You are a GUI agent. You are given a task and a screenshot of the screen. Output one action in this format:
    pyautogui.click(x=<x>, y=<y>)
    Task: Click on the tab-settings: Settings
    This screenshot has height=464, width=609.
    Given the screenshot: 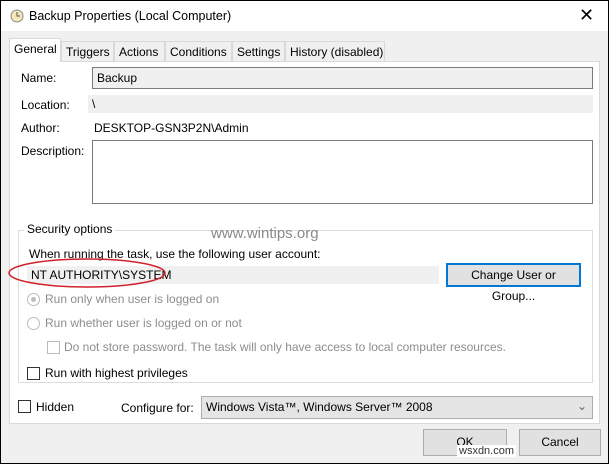 What is the action you would take?
    pyautogui.click(x=258, y=51)
    